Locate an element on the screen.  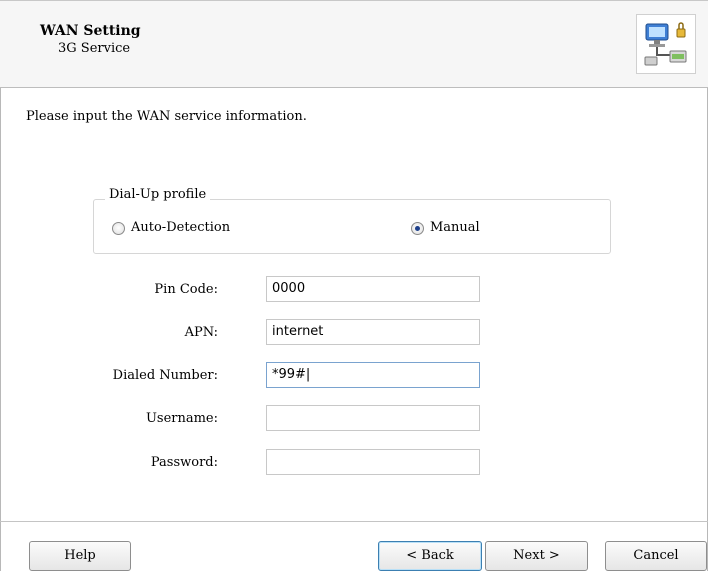
back-button: < Back is located at coordinates (430, 556).